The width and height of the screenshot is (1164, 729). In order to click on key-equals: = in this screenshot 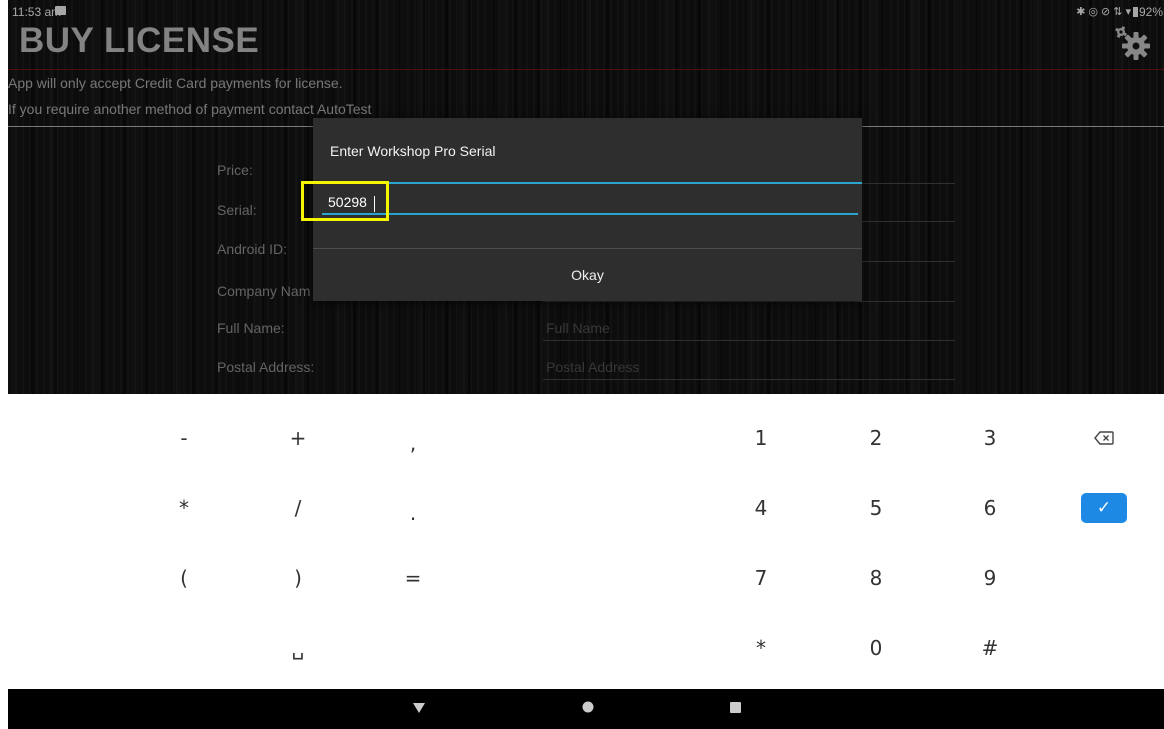, I will do `click(413, 578)`.